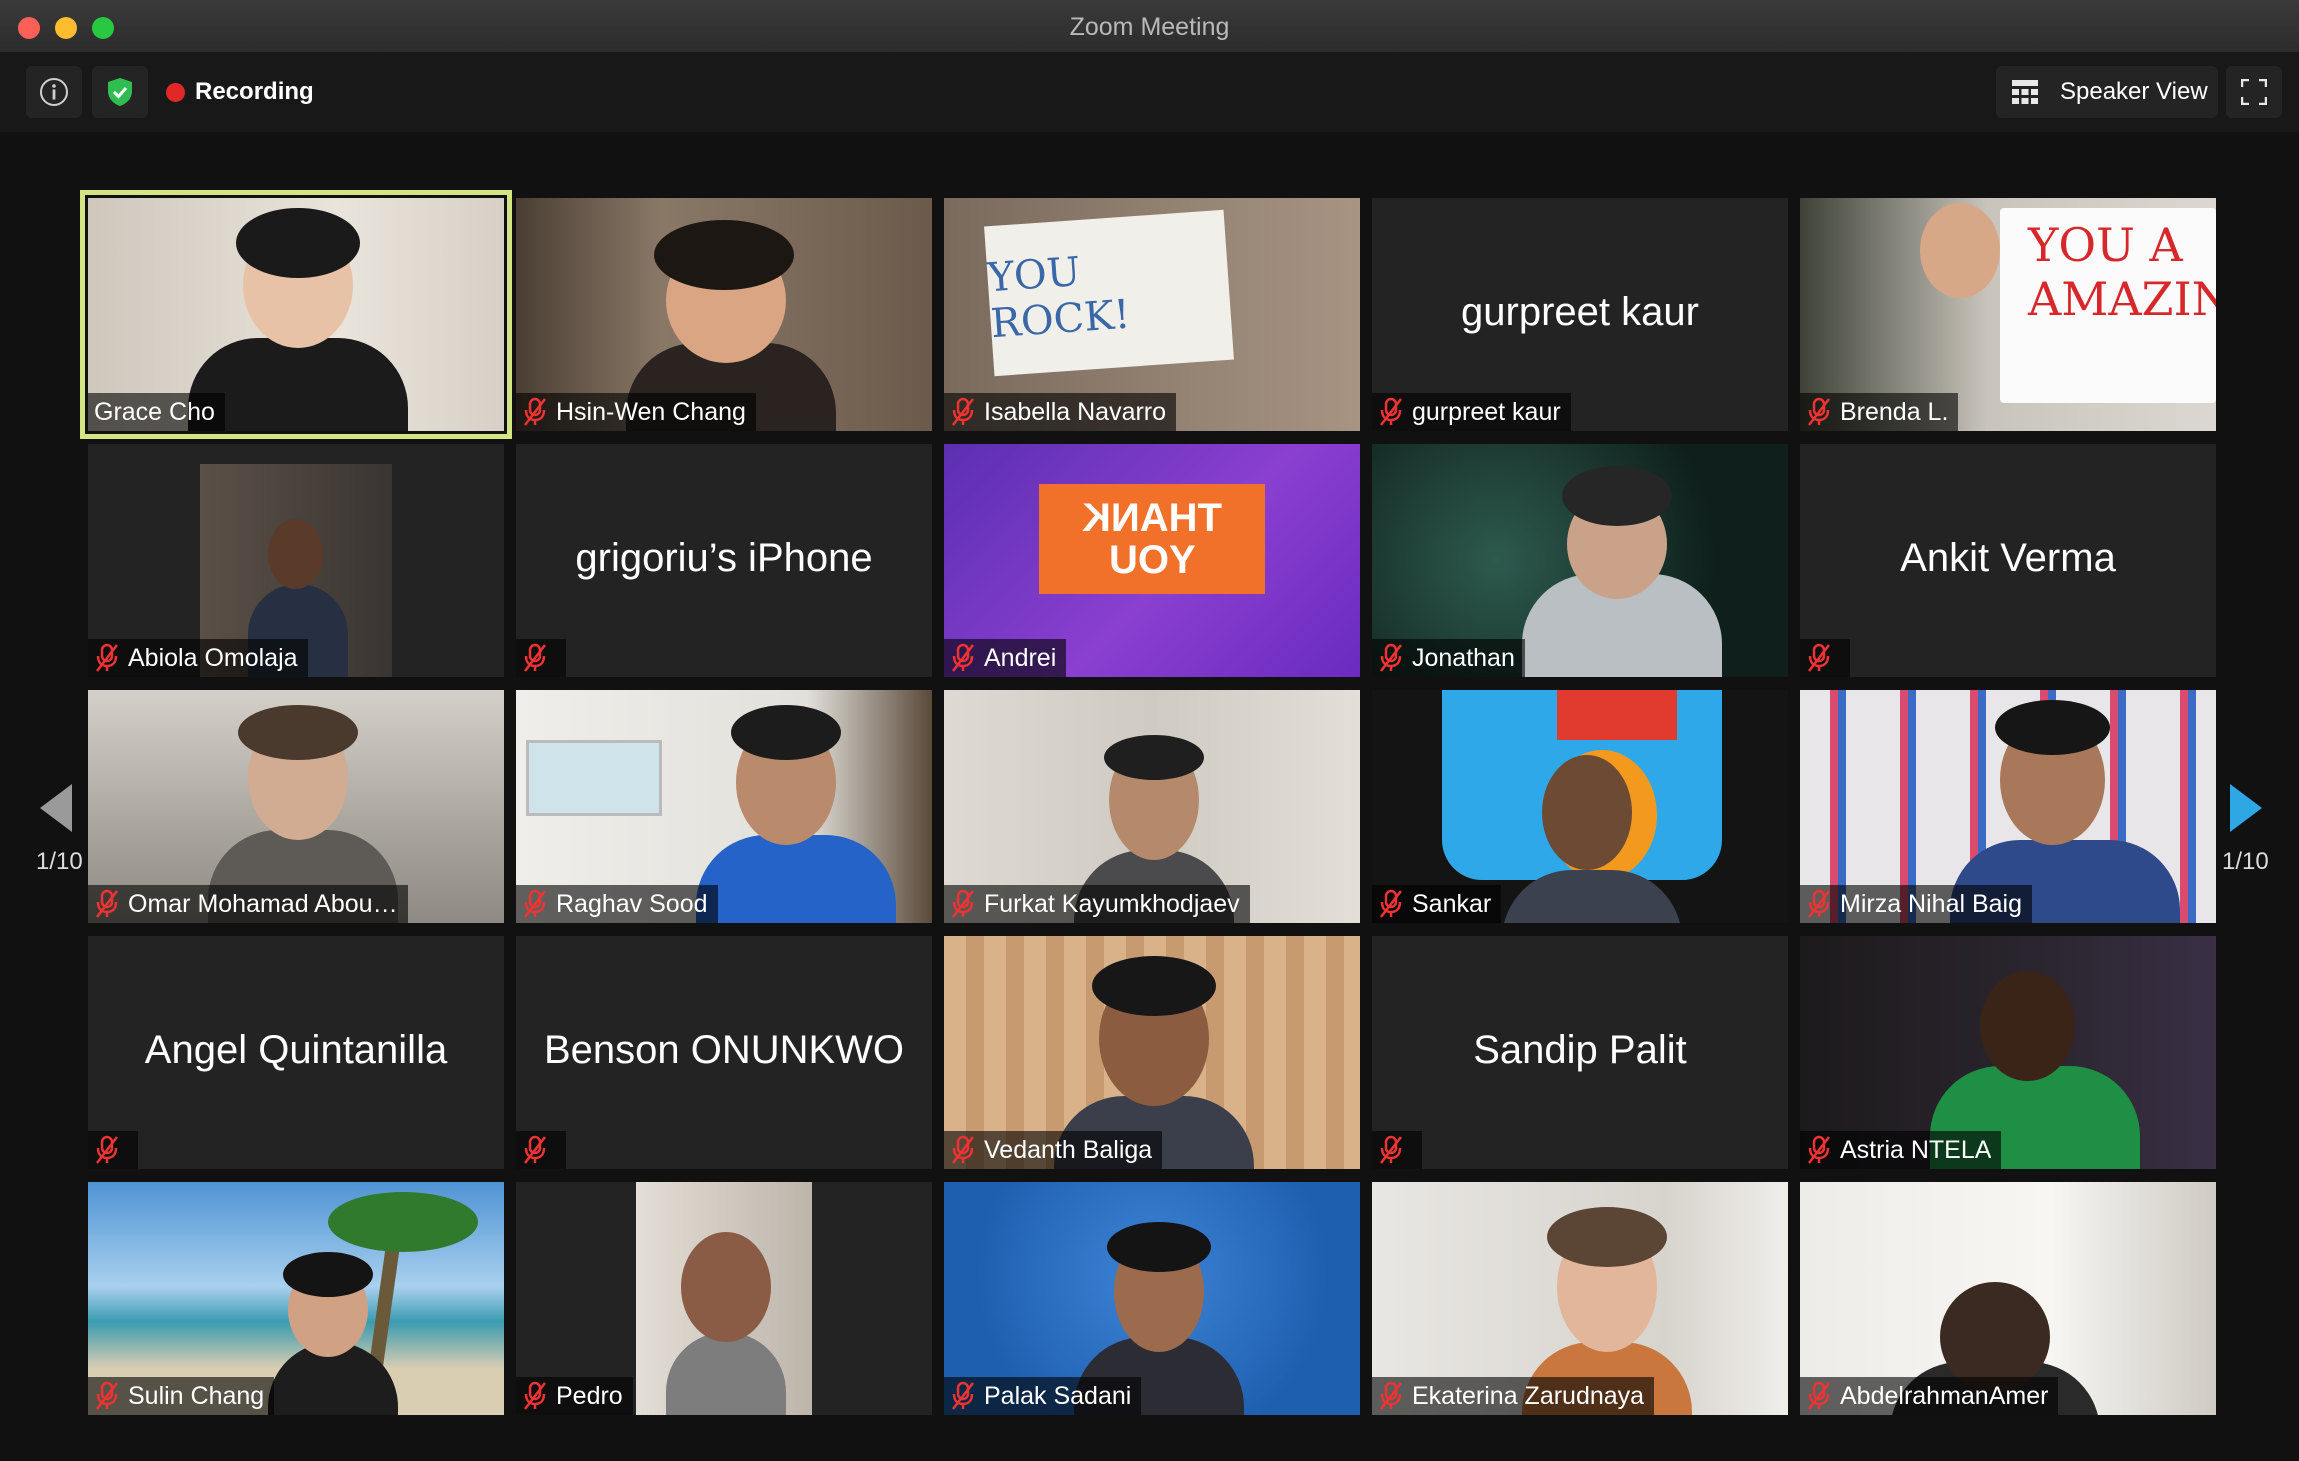  What do you see at coordinates (296, 560) in the screenshot?
I see `participant-tile: Abiola Omolaja` at bounding box center [296, 560].